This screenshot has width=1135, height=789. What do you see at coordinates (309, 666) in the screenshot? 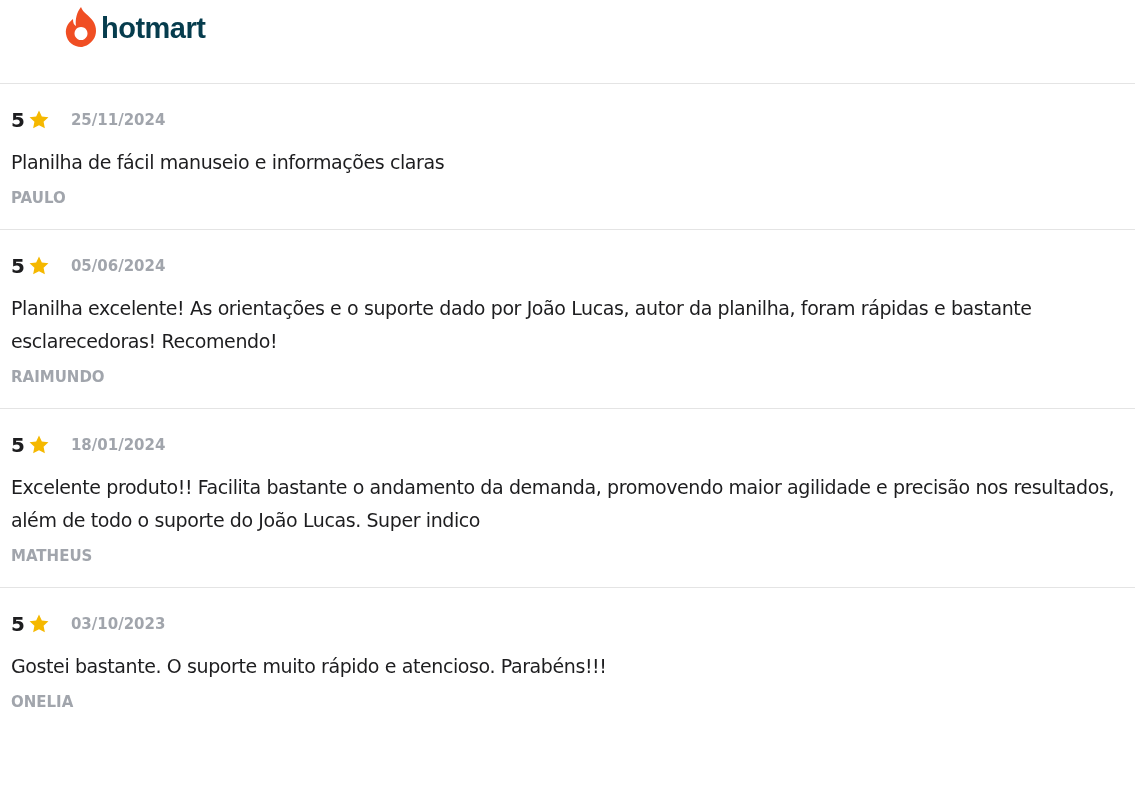
I see `review-text: Gostei bastante. O suporte muito rápido e atencioso. Parabéns!!!` at bounding box center [309, 666].